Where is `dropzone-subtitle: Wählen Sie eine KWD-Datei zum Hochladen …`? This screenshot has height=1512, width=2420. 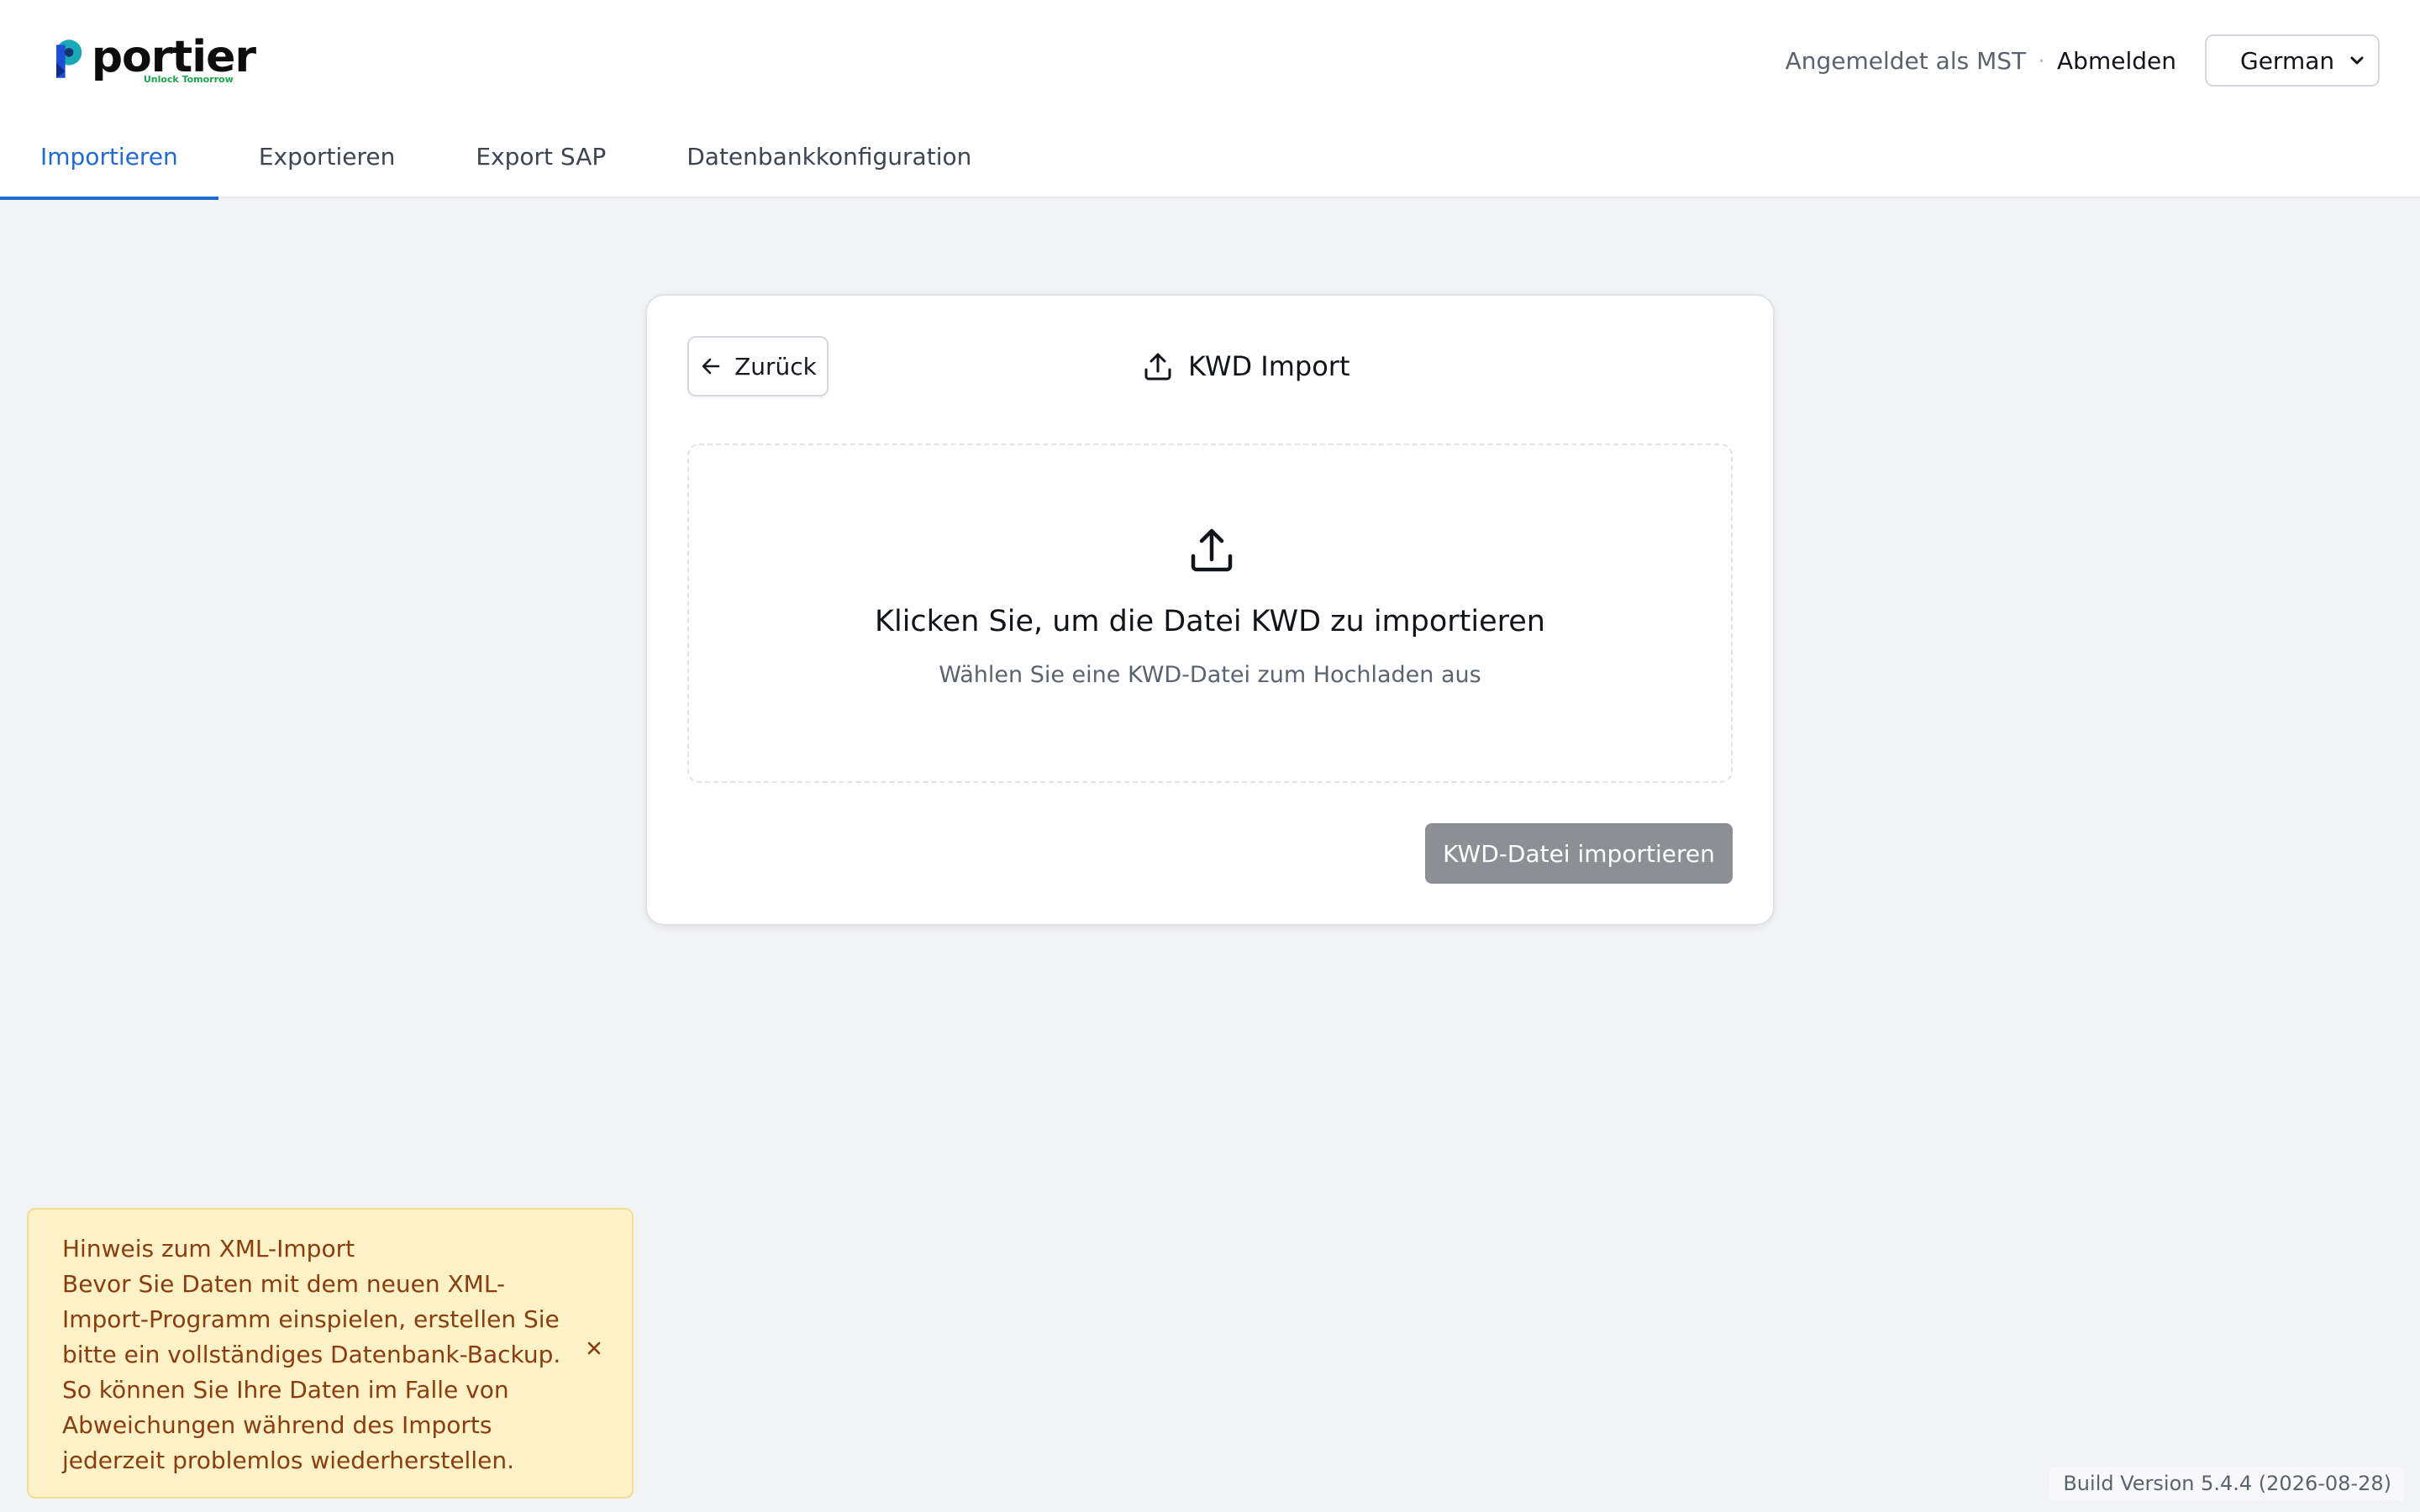
dropzone-subtitle: Wählen Sie eine KWD-Datei zum Hochladen … is located at coordinates (1210, 675).